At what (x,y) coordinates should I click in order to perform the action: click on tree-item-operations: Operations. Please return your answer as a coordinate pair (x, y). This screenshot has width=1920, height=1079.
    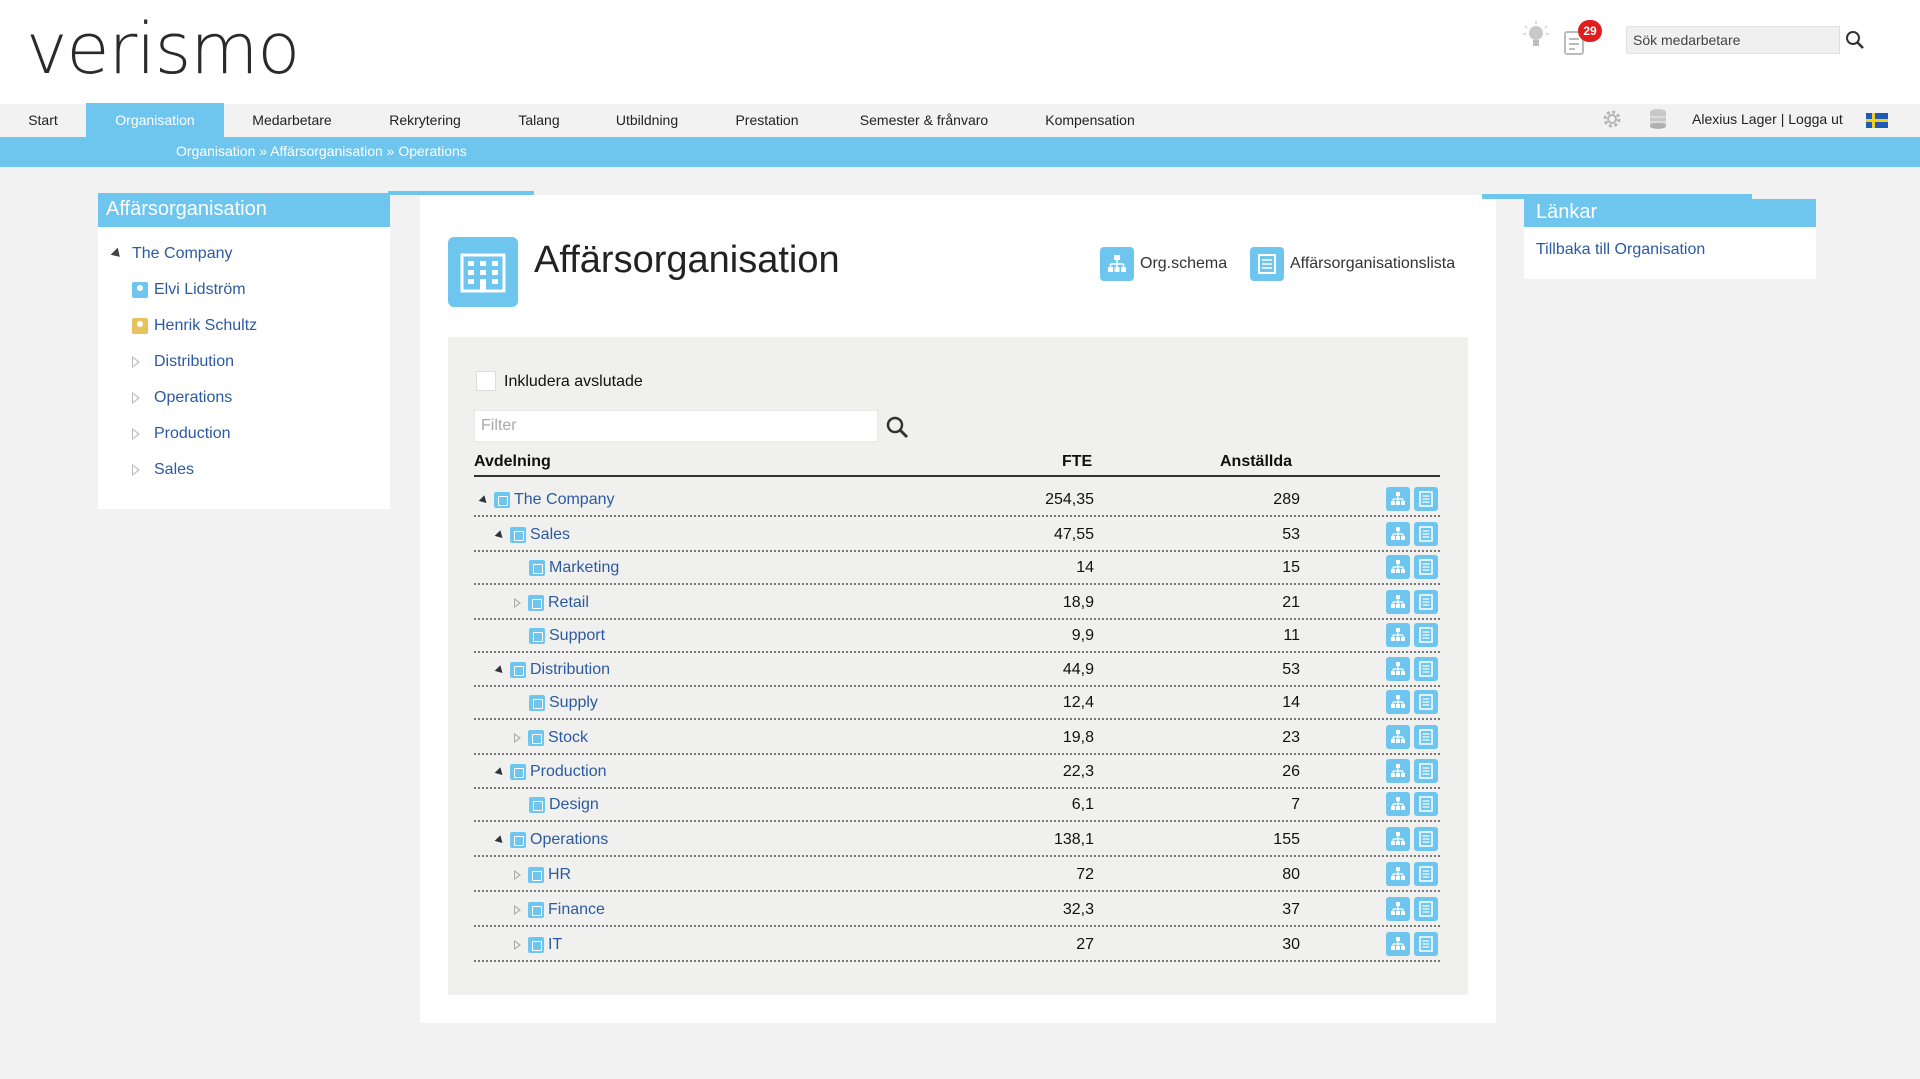
    Looking at the image, I should click on (182, 398).